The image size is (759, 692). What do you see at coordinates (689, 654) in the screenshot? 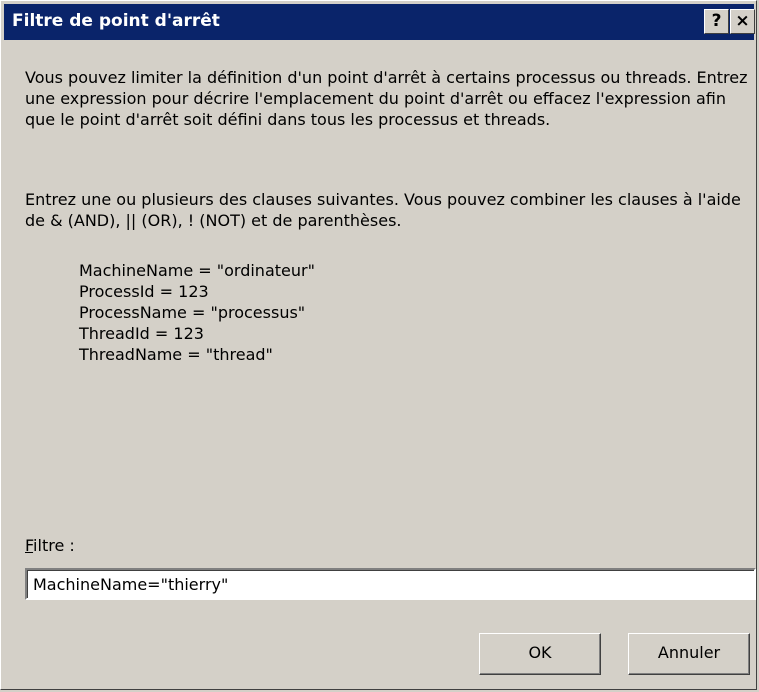
I see `cancel-button: Annuler` at bounding box center [689, 654].